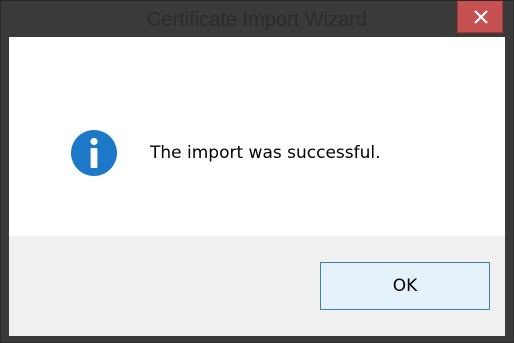  What do you see at coordinates (265, 153) in the screenshot?
I see `message-text: The import was successful.` at bounding box center [265, 153].